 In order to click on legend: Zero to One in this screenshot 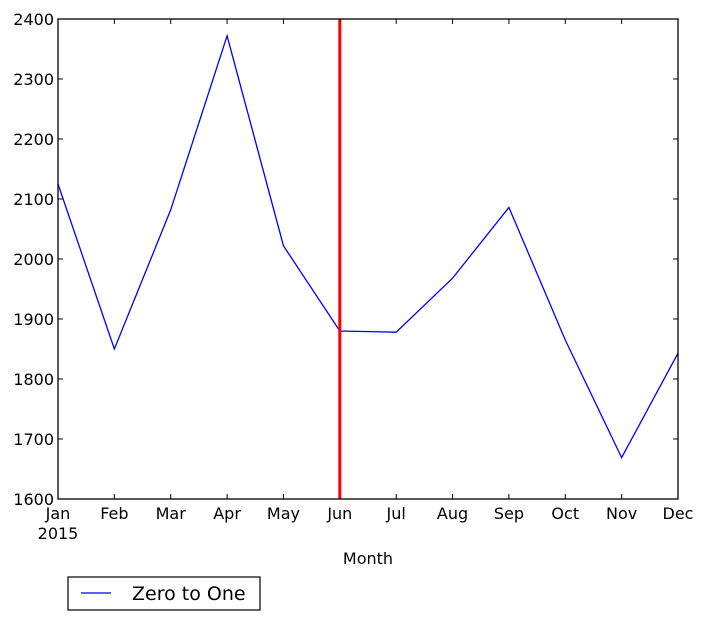, I will do `click(164, 593)`.